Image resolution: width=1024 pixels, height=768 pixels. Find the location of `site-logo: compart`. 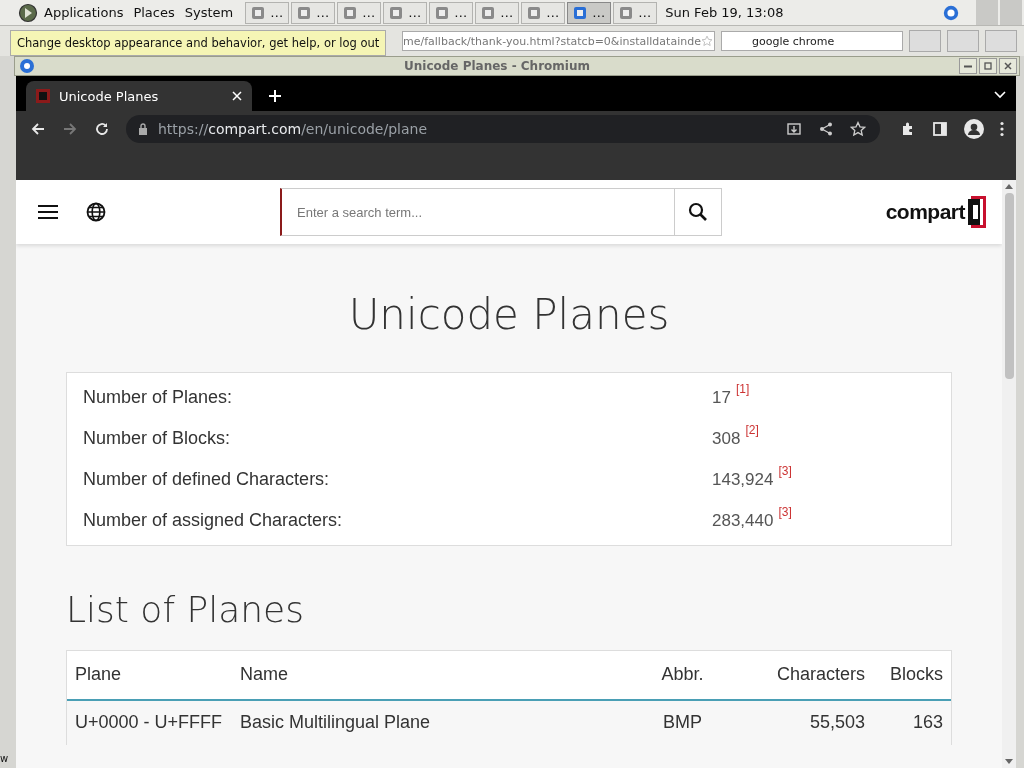

site-logo: compart is located at coordinates (925, 212).